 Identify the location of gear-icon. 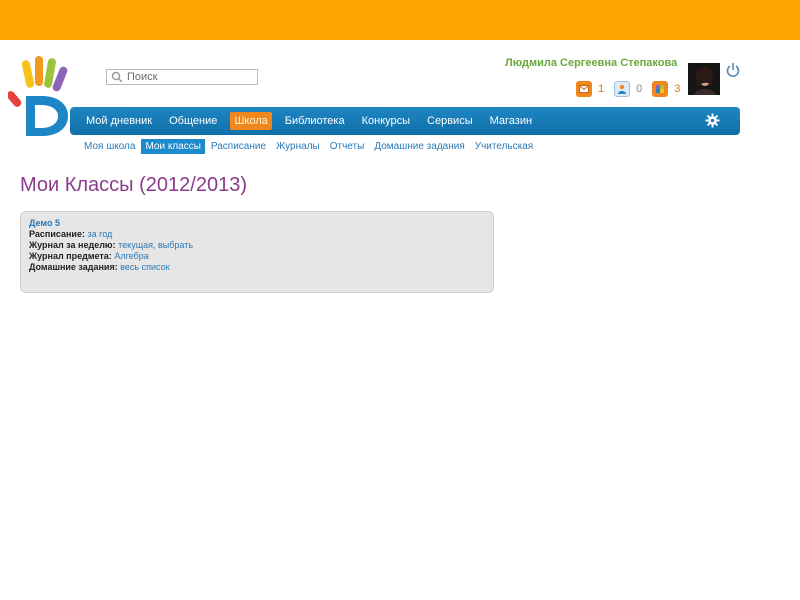
(712, 120).